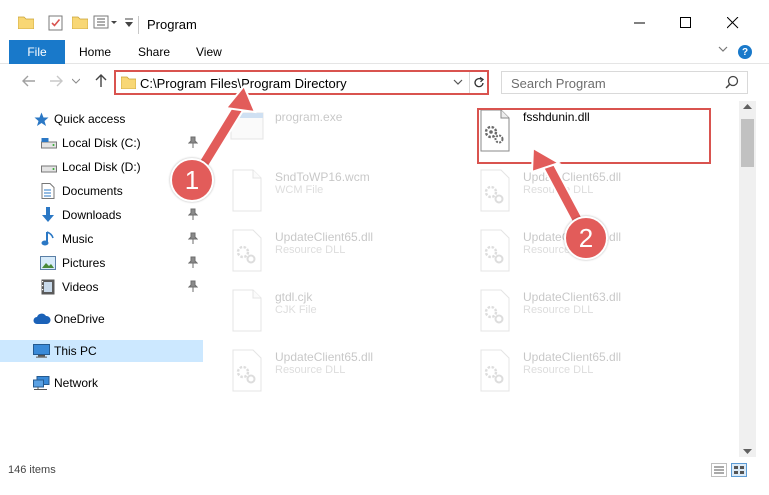 The image size is (769, 495). I want to click on status-bar: 146 items, so click(384, 476).